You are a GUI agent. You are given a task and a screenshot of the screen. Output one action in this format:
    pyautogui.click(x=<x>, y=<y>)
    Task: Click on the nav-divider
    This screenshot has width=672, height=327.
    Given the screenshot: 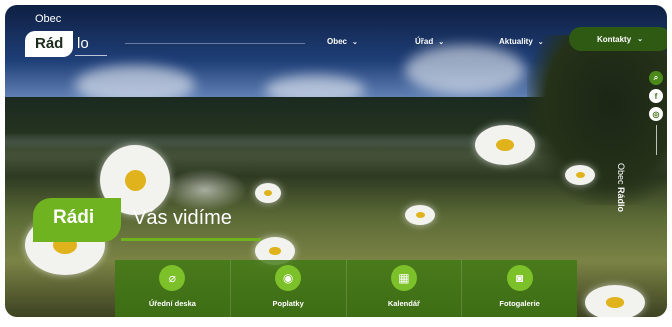 What is the action you would take?
    pyautogui.click(x=215, y=43)
    